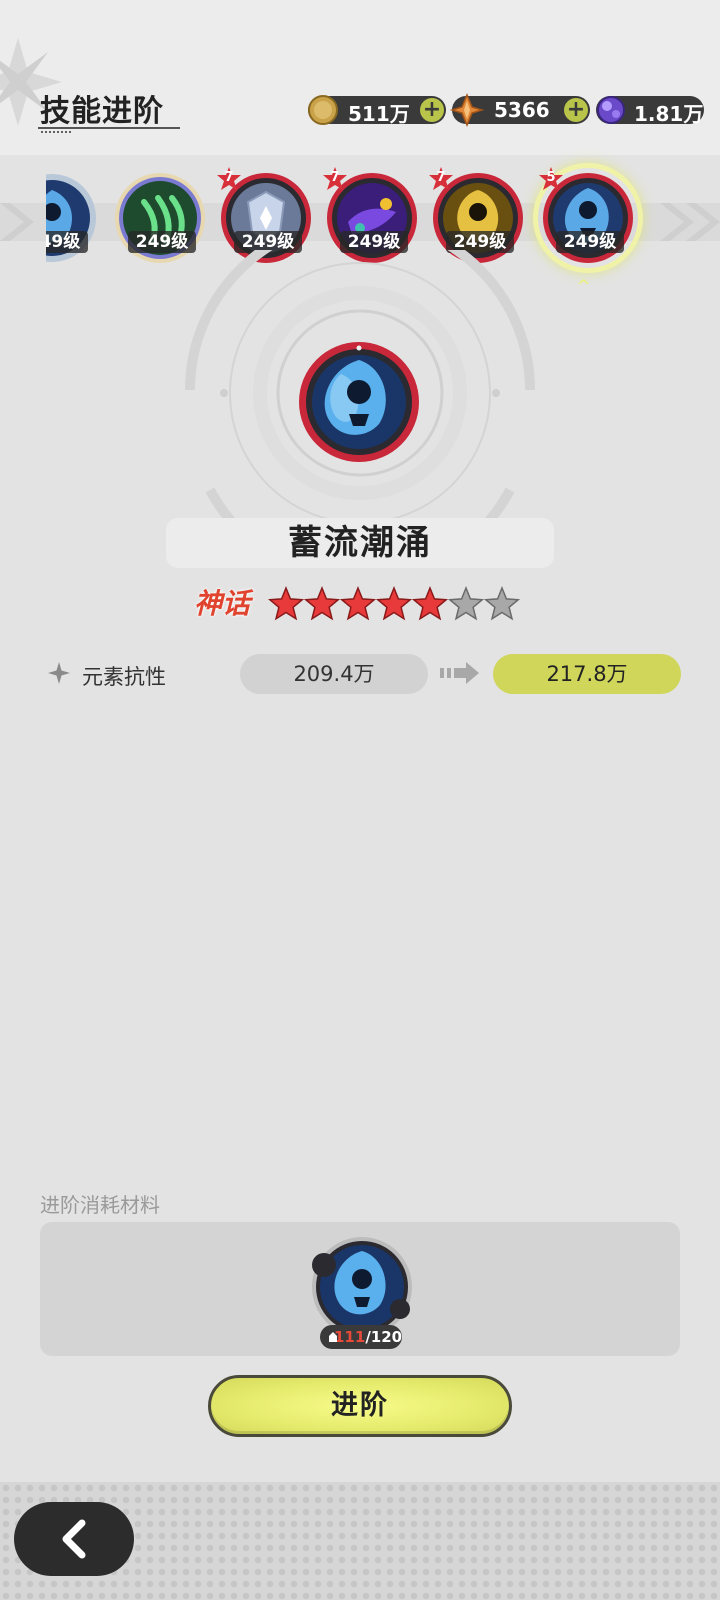 This screenshot has width=720, height=1600. Describe the element at coordinates (360, 543) in the screenshot. I see `skill-name: 蓄流潮涌` at that location.